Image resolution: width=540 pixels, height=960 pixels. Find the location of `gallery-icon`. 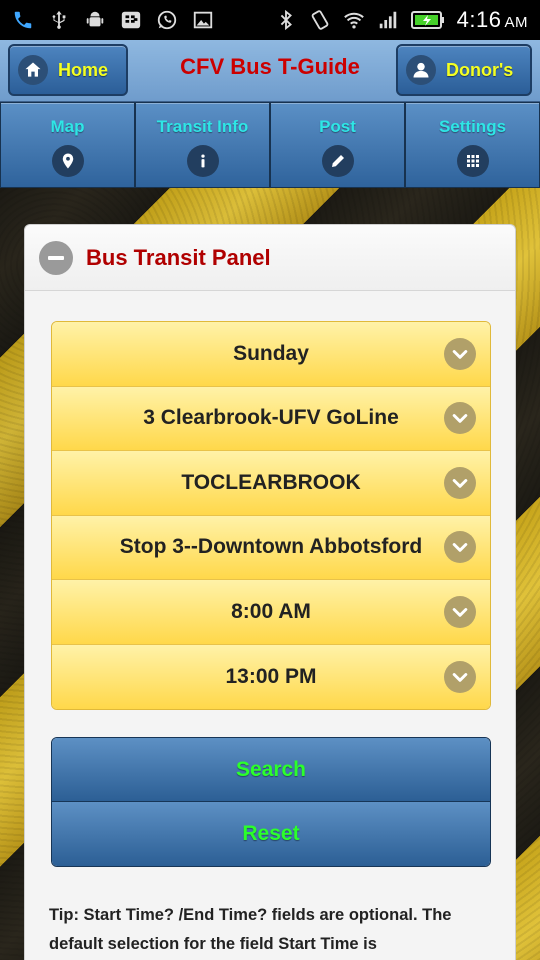

gallery-icon is located at coordinates (203, 20).